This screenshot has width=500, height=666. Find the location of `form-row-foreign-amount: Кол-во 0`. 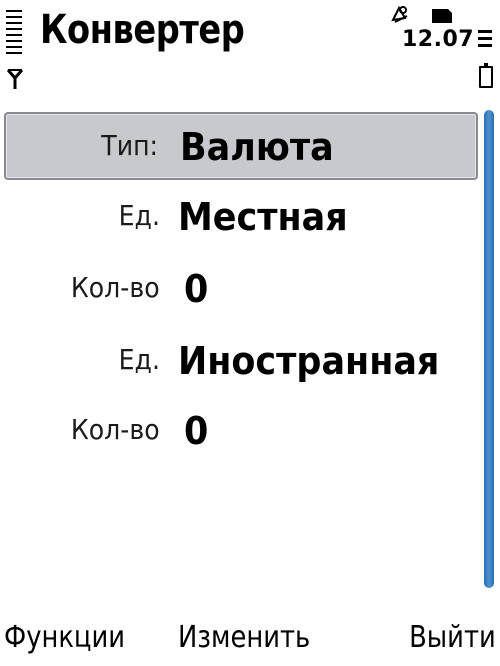

form-row-foreign-amount: Кол-во 0 is located at coordinates (241, 432).